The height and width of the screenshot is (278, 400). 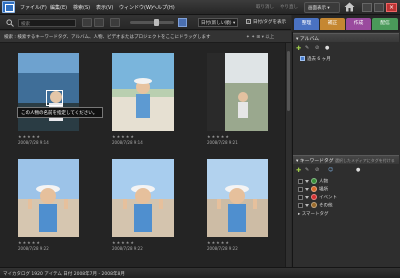 What do you see at coordinates (317, 197) in the screenshot?
I see `keyword-item-events: イベント` at bounding box center [317, 197].